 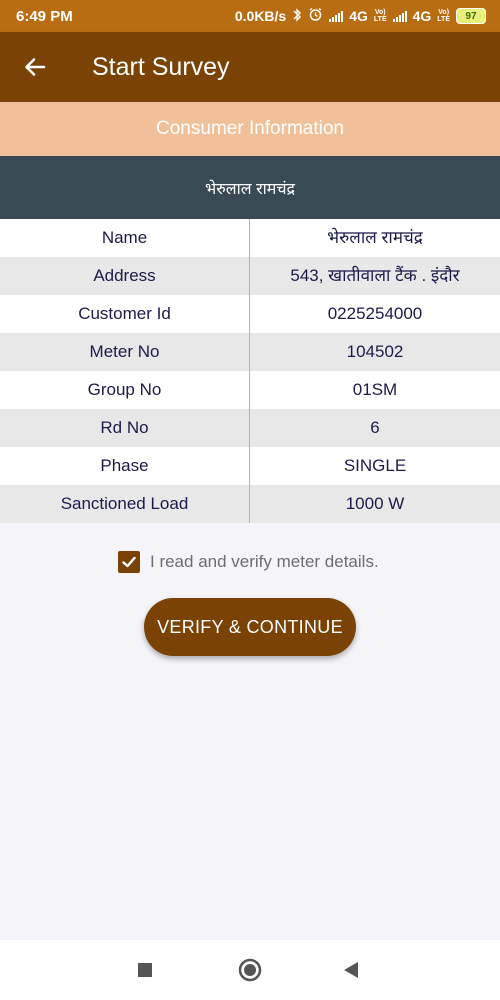 I want to click on circle-icon, so click(x=250, y=970).